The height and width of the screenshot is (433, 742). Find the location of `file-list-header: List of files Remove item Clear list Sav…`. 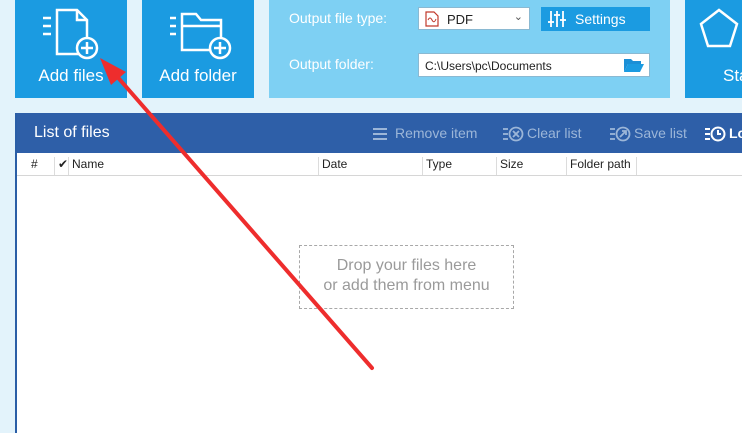

file-list-header: List of files Remove item Clear list Sav… is located at coordinates (379, 133).